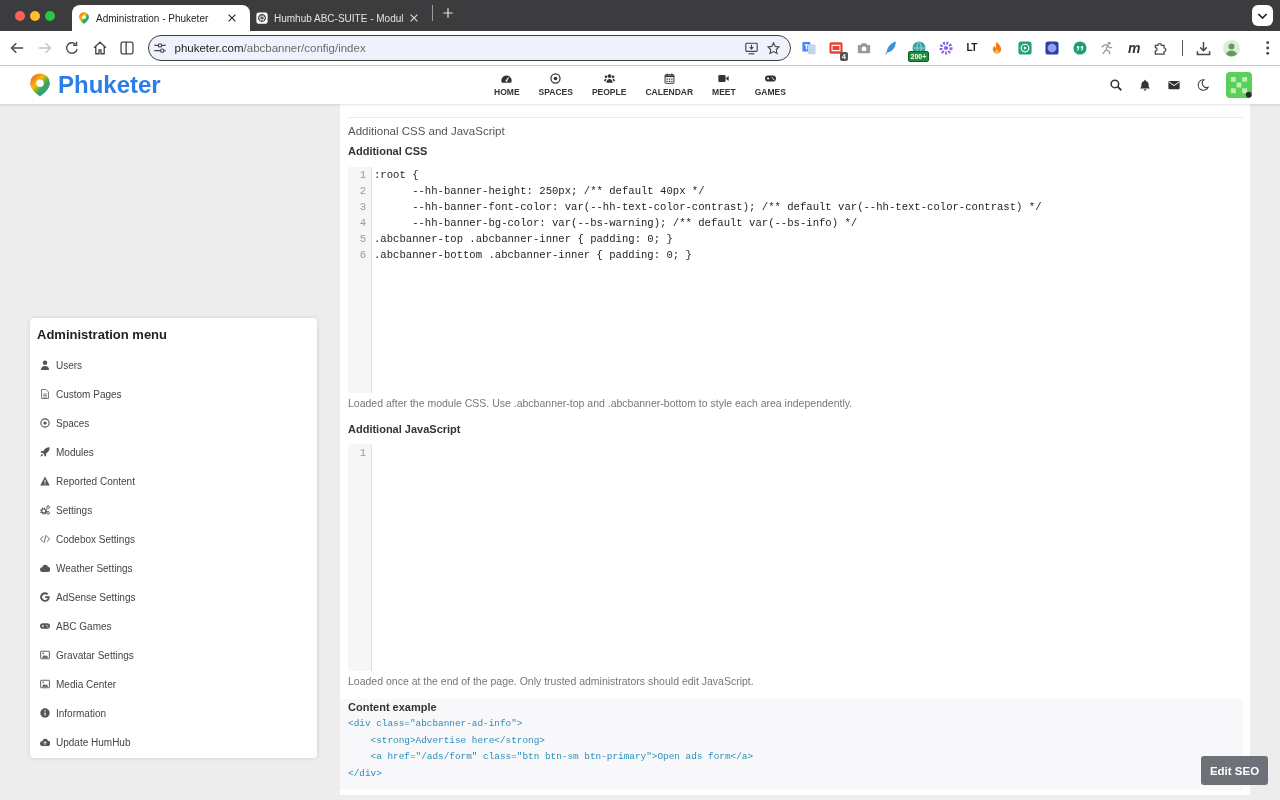 The width and height of the screenshot is (1280, 800). What do you see at coordinates (173, 365) in the screenshot?
I see `menu-item: Users` at bounding box center [173, 365].